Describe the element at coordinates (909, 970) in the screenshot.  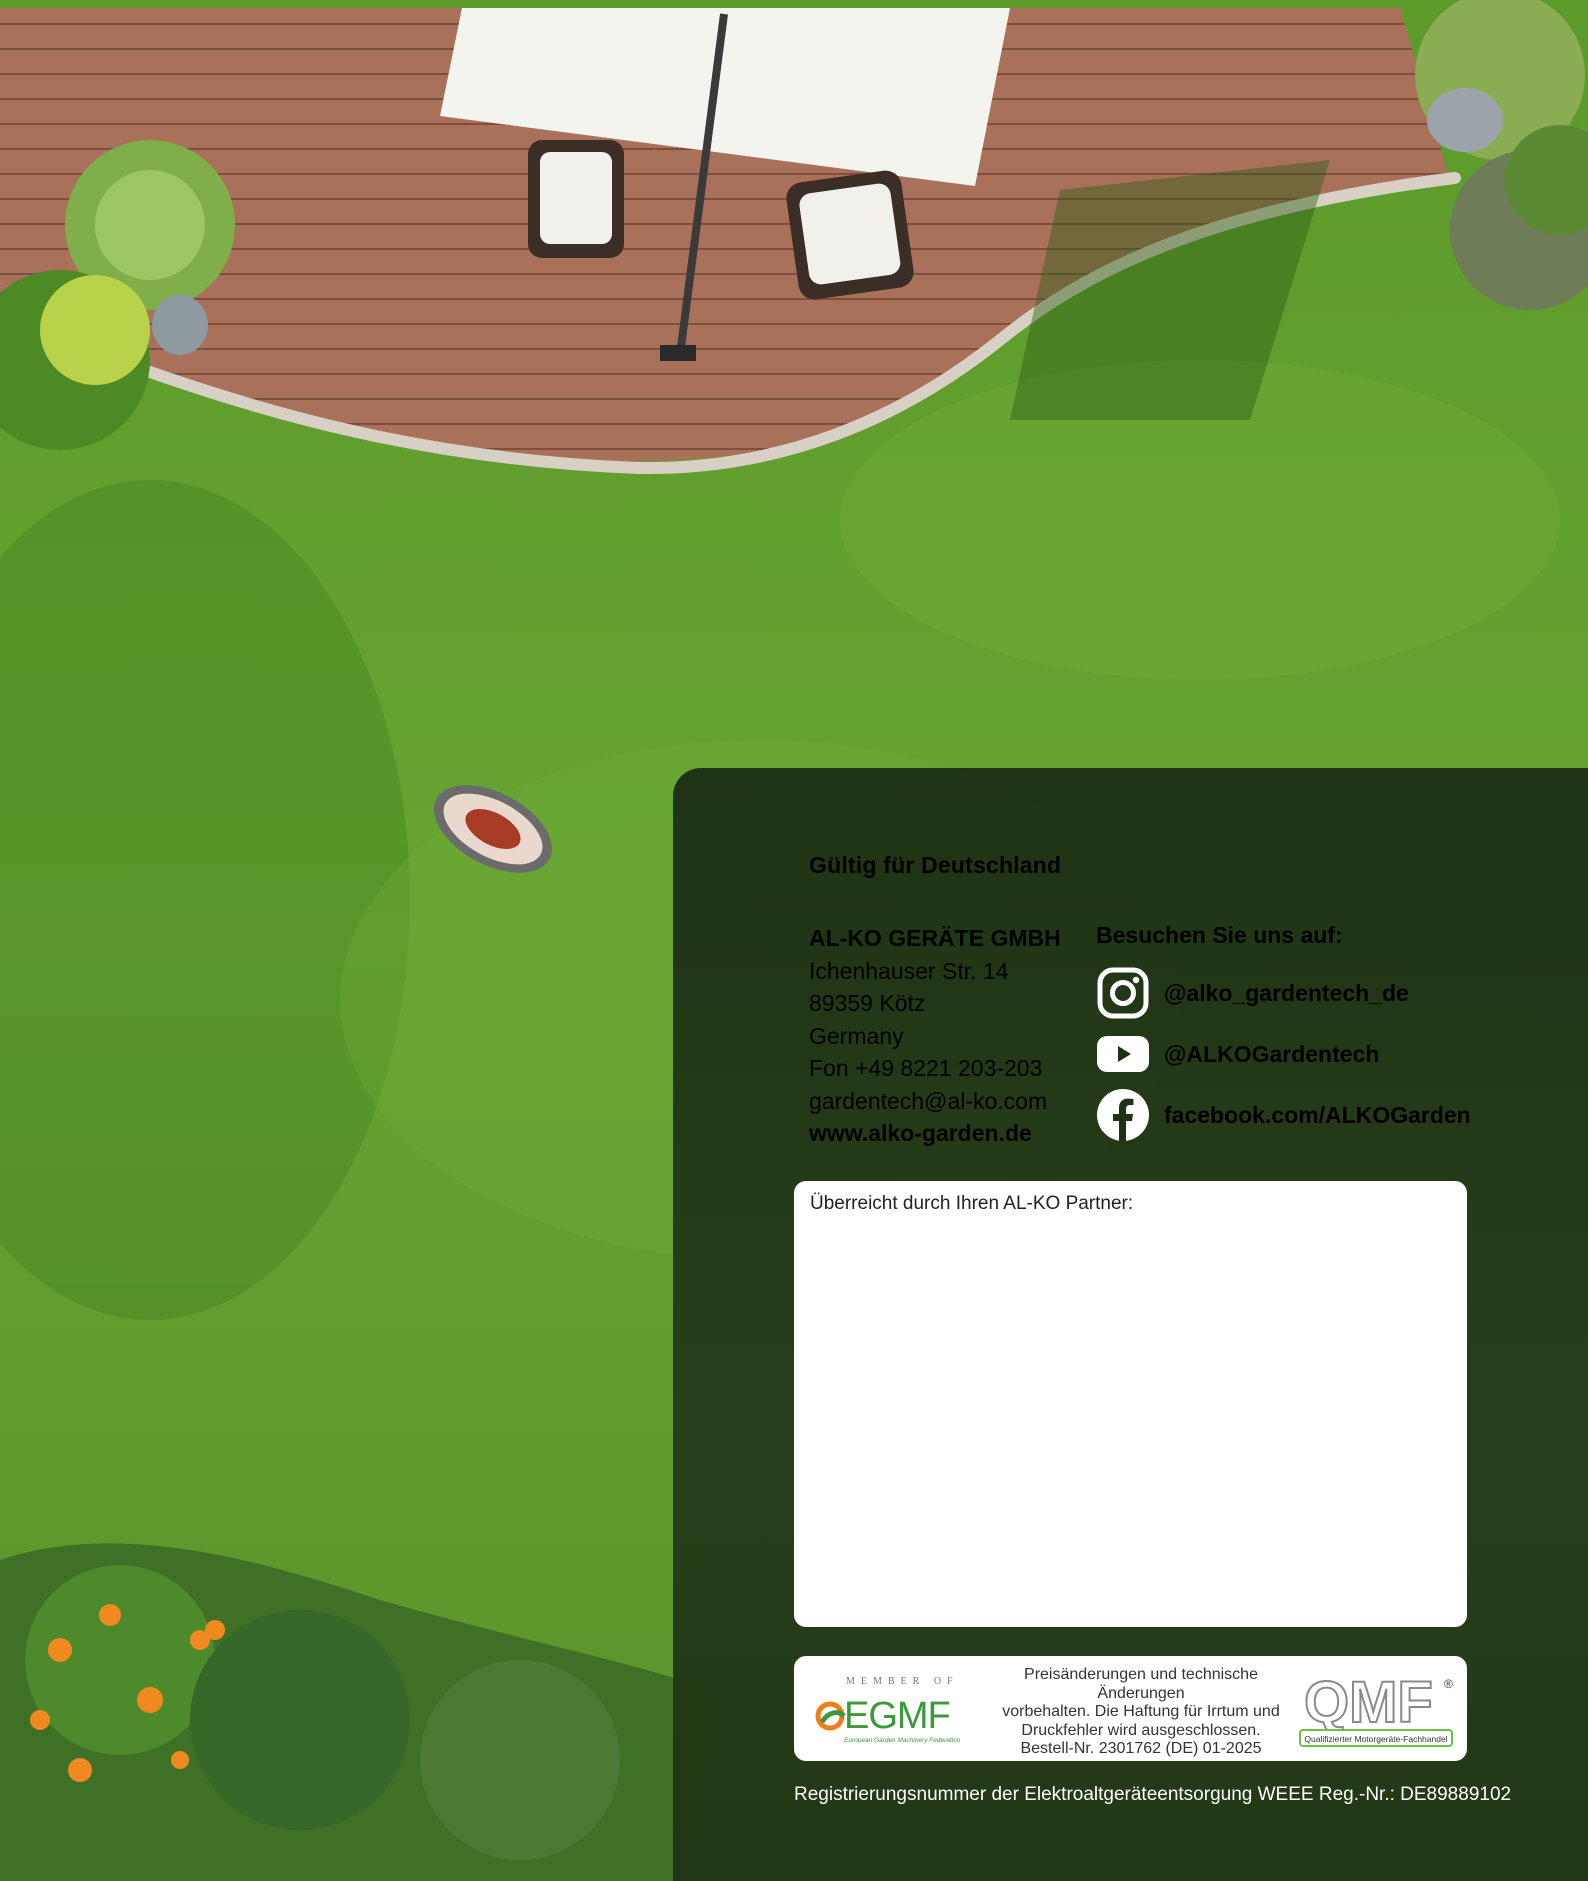
I see `company-street: Ichenhauser Str. 14` at that location.